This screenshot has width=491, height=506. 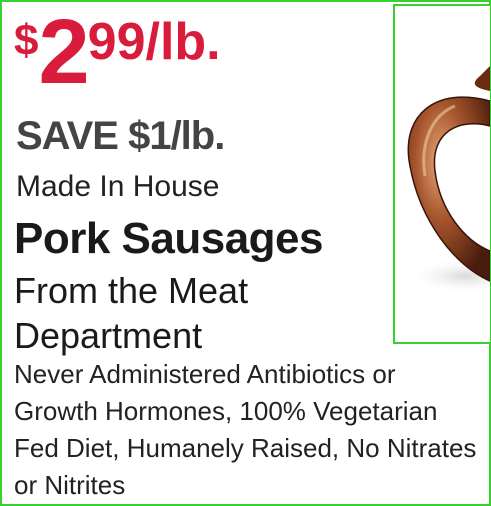 What do you see at coordinates (131, 313) in the screenshot?
I see `department-text: From the Meat Department` at bounding box center [131, 313].